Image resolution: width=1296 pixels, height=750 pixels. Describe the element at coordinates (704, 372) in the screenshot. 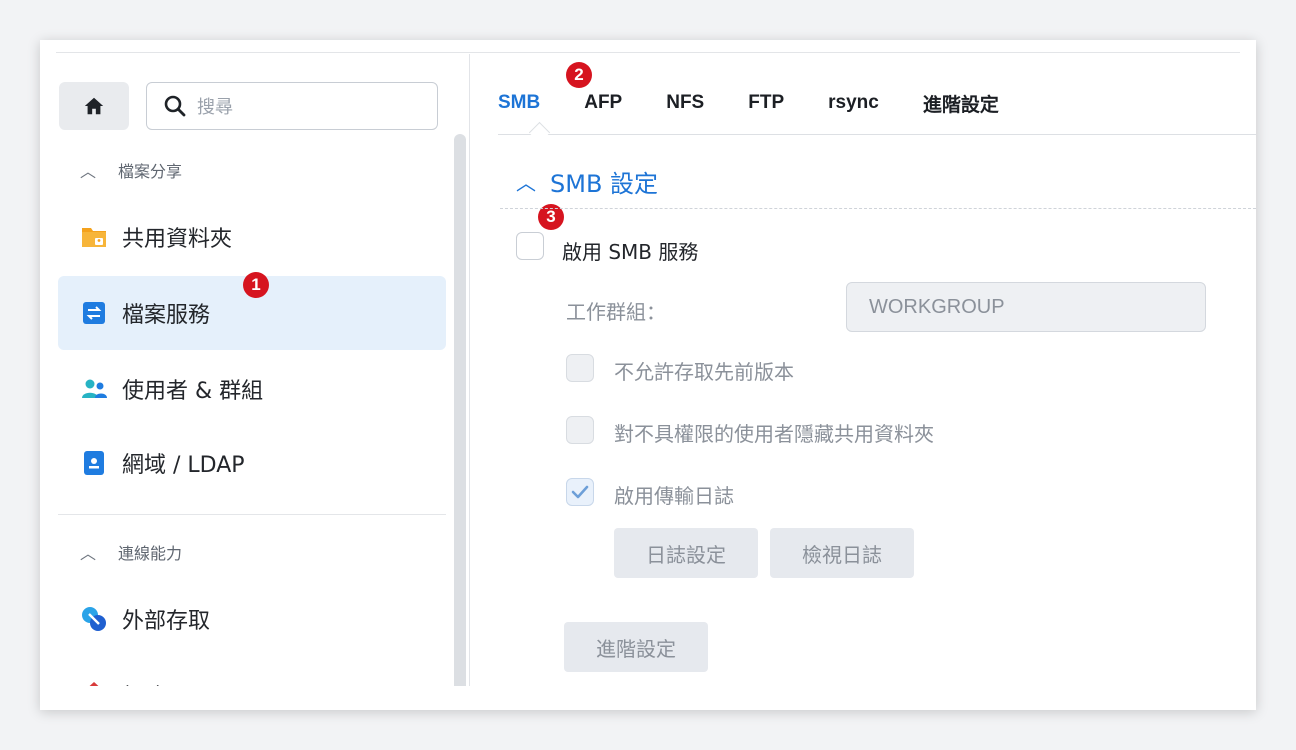

I see `prev-versions-label: 不允許存取先前版本` at that location.